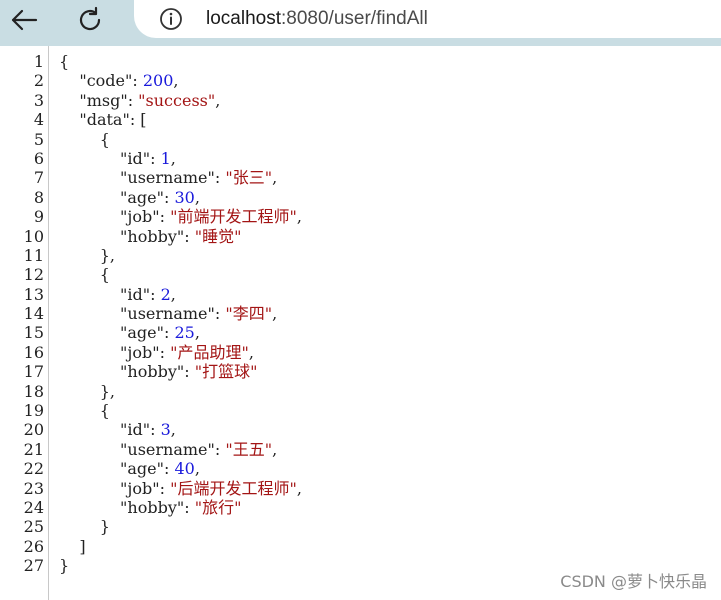  What do you see at coordinates (33, 372) in the screenshot?
I see `line-number: 17` at bounding box center [33, 372].